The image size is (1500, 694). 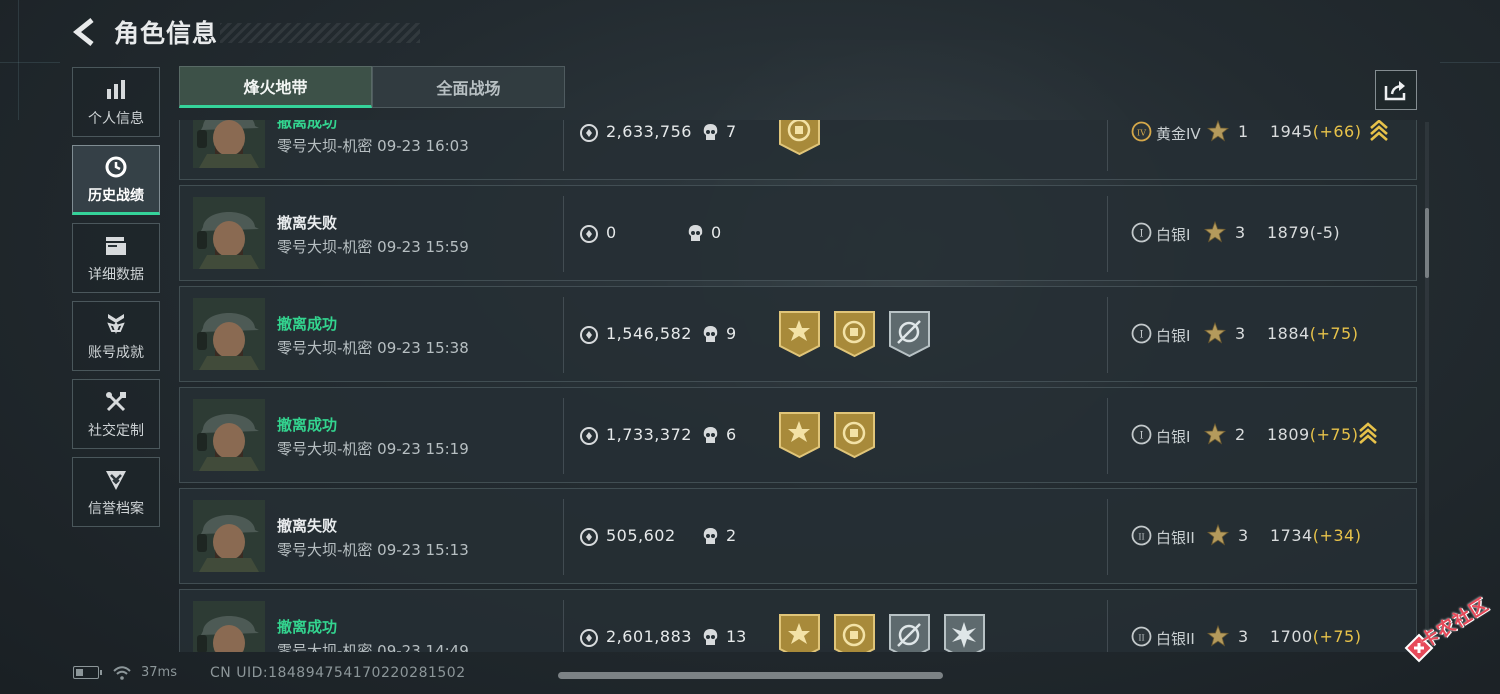 I want to click on kill-count: 7, so click(x=731, y=131).